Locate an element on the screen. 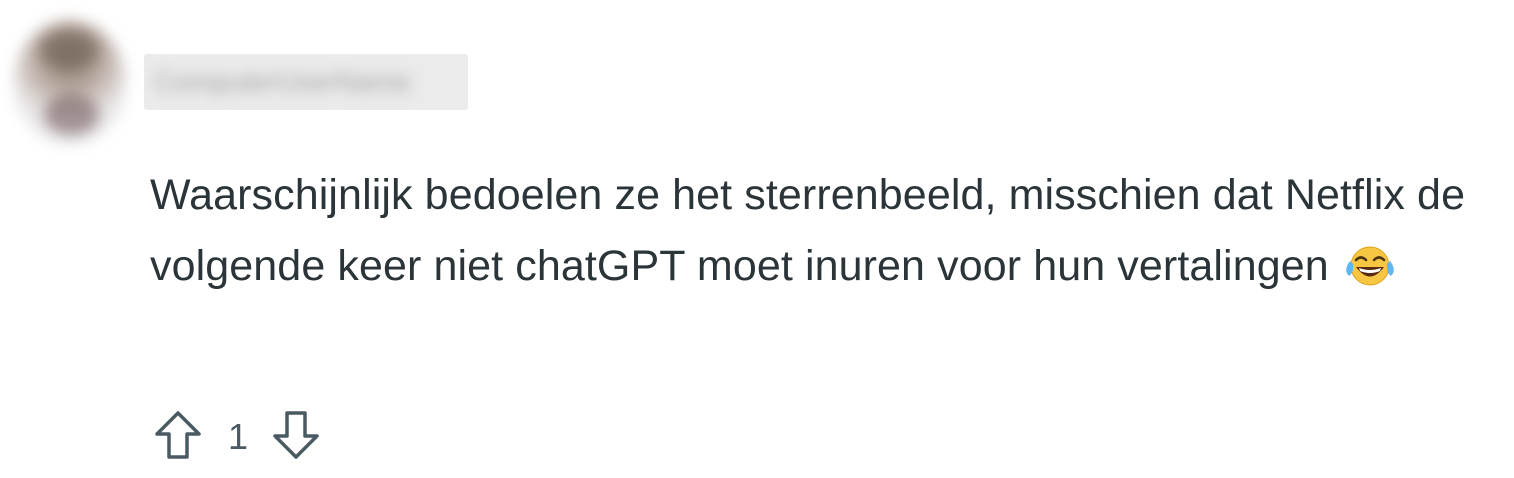 This screenshot has width=1514, height=478. vote-count: 1 is located at coordinates (238, 436).